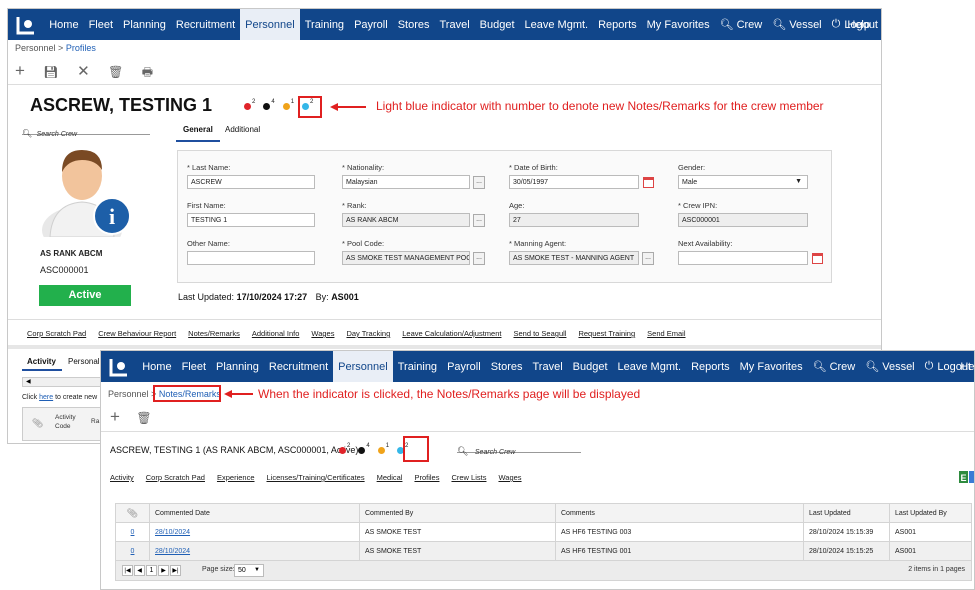  I want to click on prev-page-icon: ◀, so click(139, 570).